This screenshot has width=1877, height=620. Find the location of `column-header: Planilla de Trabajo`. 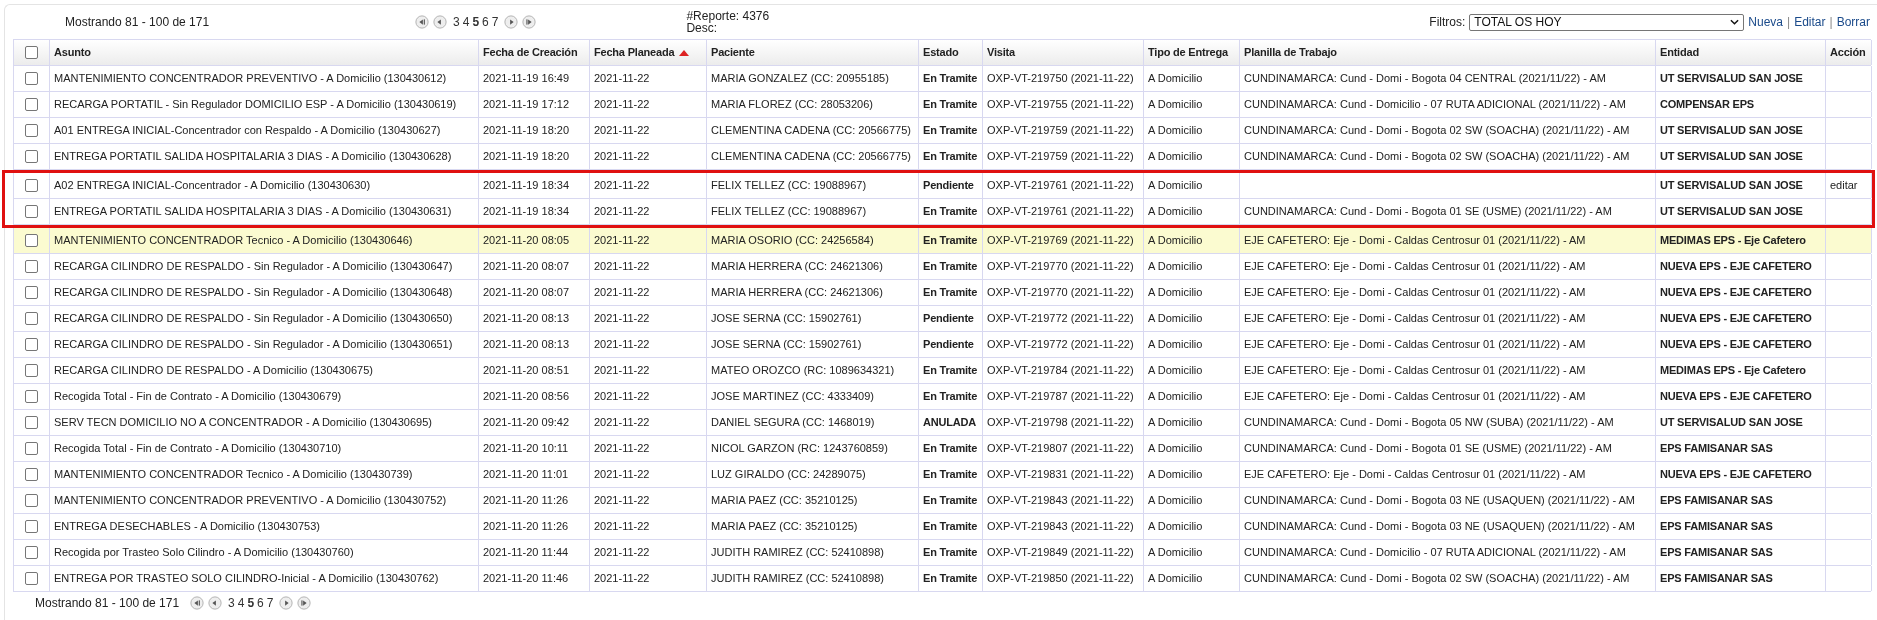

column-header: Planilla de Trabajo is located at coordinates (1290, 52).